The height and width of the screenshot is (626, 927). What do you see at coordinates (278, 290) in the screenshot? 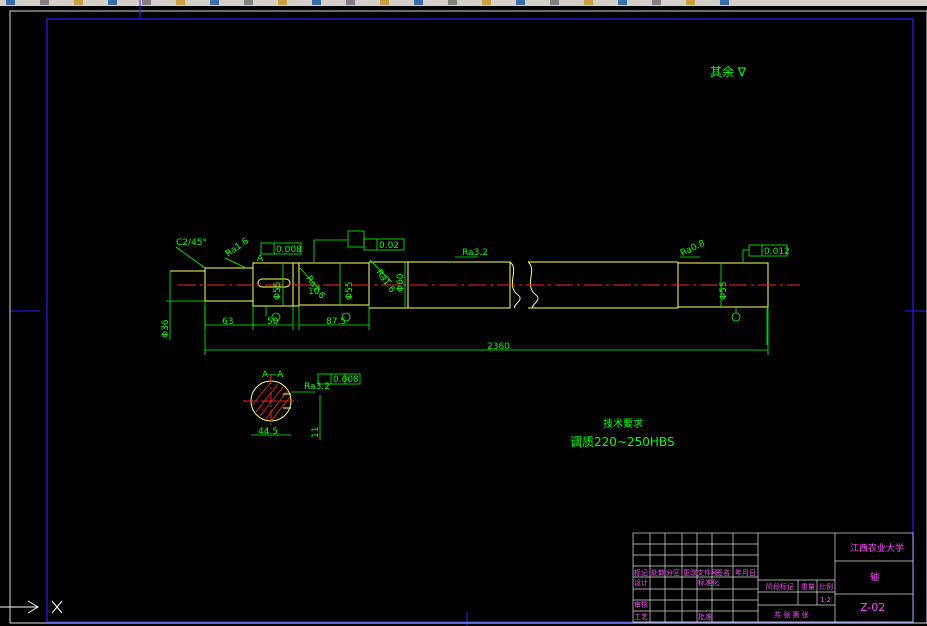
I see `dim-phi55-a: Φ55` at bounding box center [278, 290].